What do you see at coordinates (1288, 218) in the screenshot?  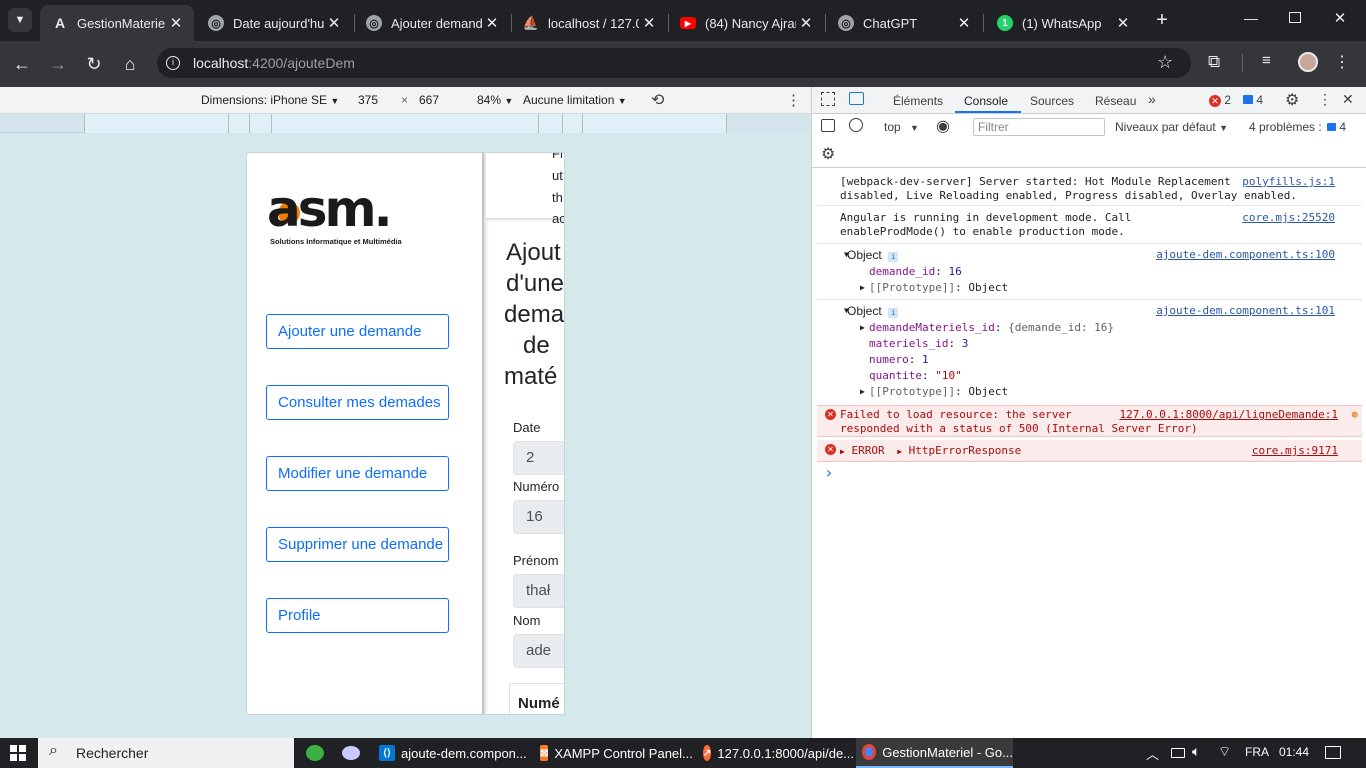 I see `source-link: core.mjs:25520` at bounding box center [1288, 218].